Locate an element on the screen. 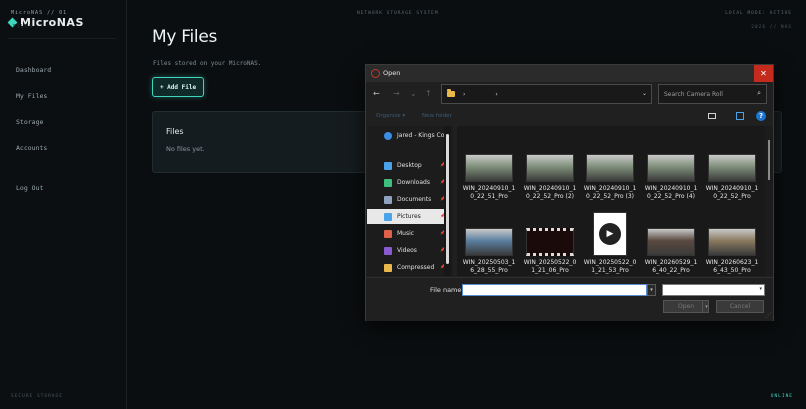 The height and width of the screenshot is (409, 806). sidebar-footer: SECURE STORAGE is located at coordinates (37, 396).